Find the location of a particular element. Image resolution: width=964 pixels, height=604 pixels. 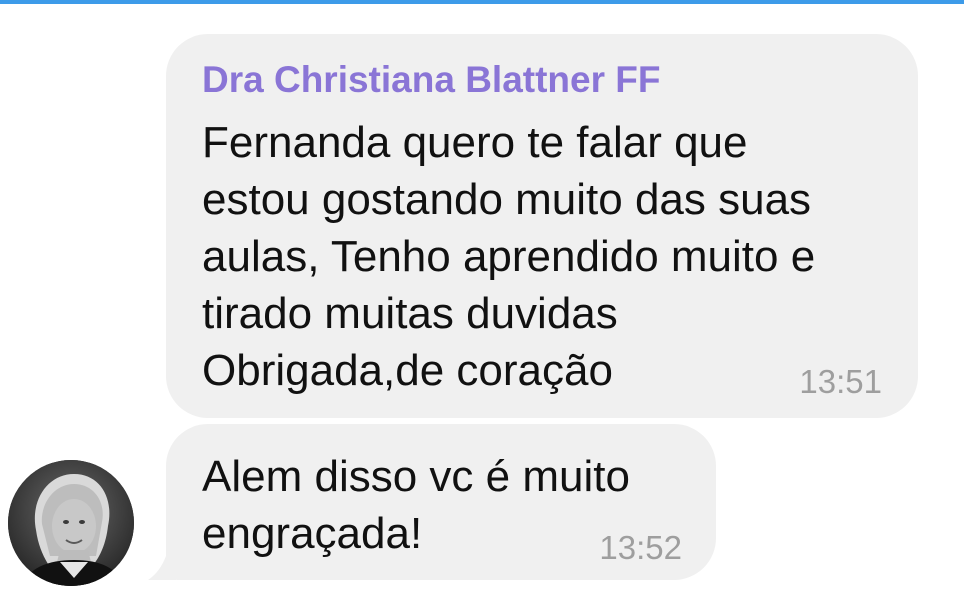

user-avatar-photo-icon is located at coordinates (71, 523).